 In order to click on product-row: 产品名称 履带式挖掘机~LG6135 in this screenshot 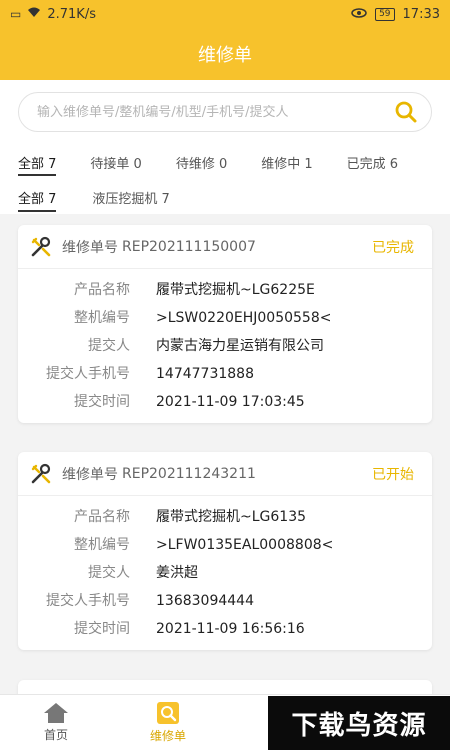, I will do `click(225, 518)`.